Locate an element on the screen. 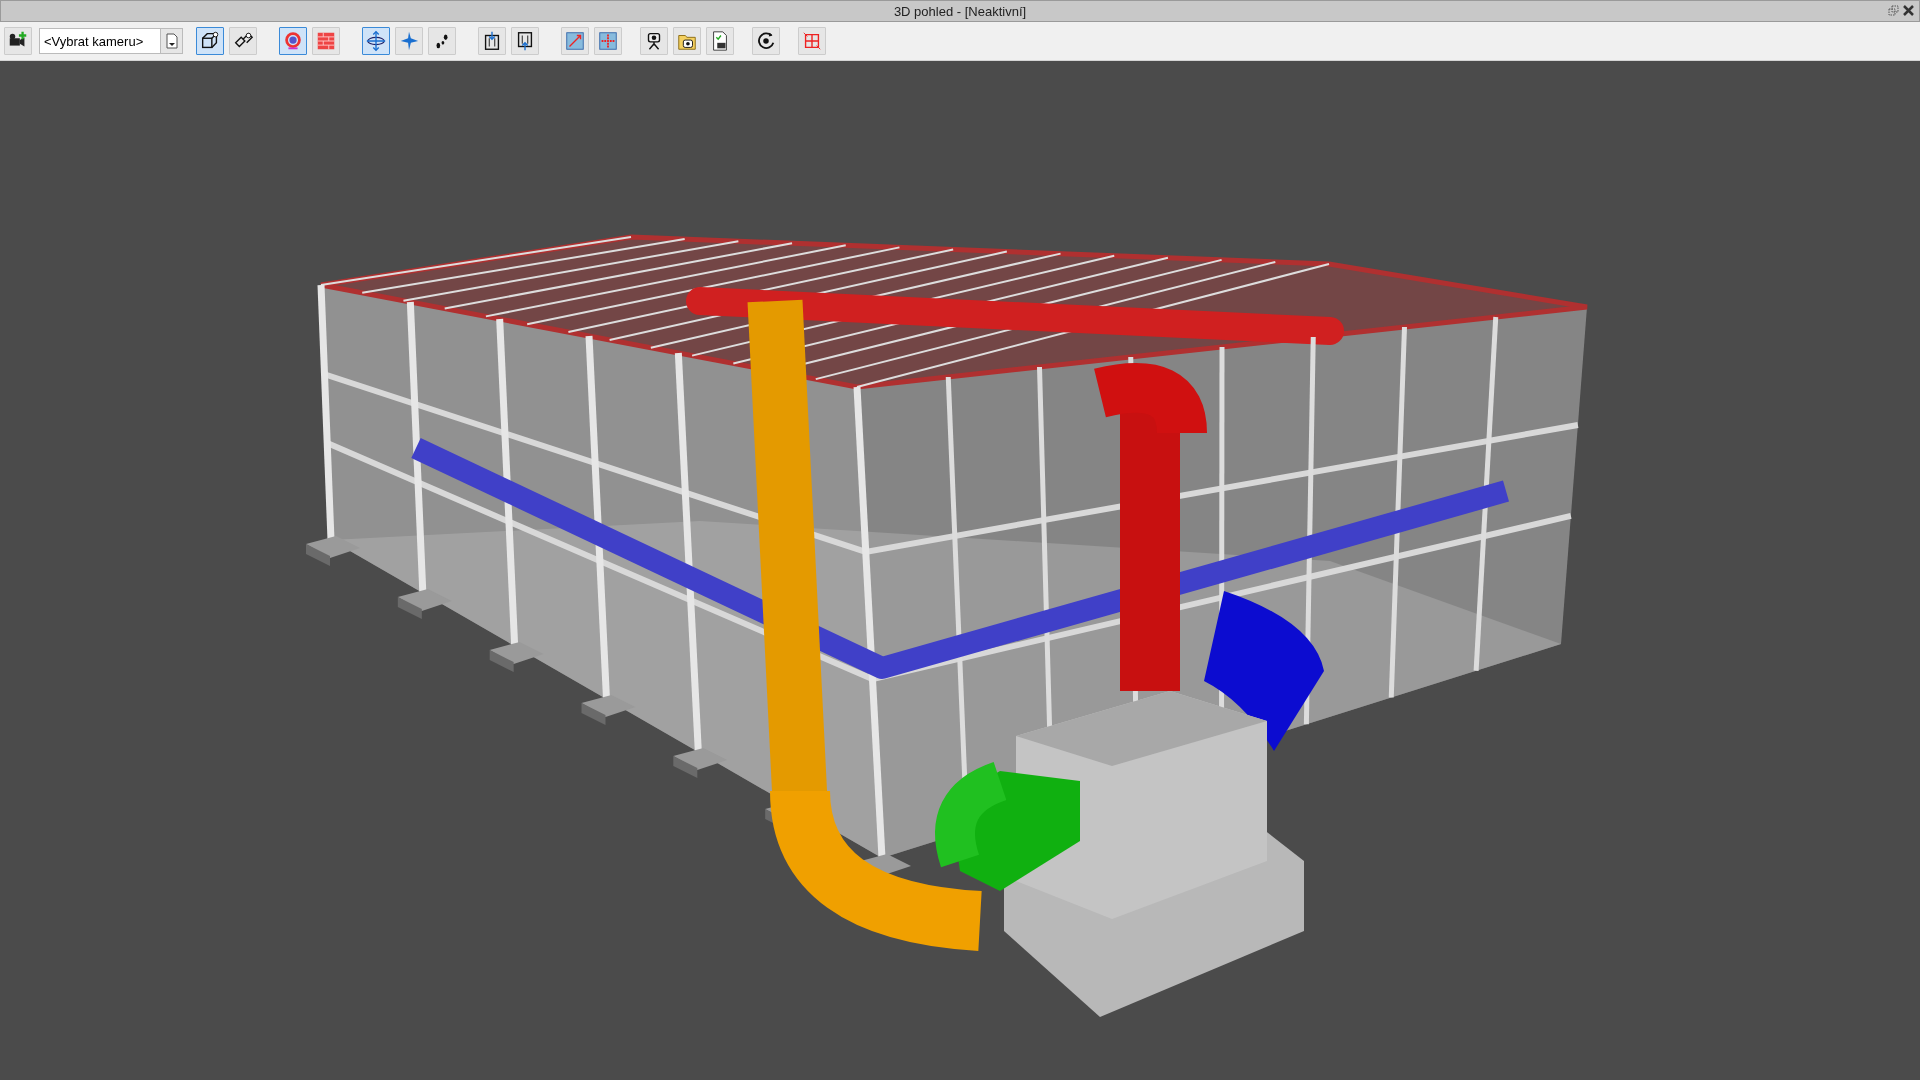 The width and height of the screenshot is (1920, 1080). brick-wall-button is located at coordinates (326, 41).